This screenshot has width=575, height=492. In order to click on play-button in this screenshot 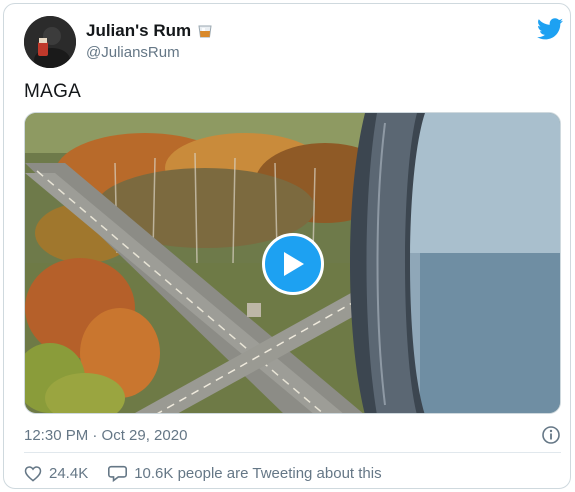, I will do `click(293, 264)`.